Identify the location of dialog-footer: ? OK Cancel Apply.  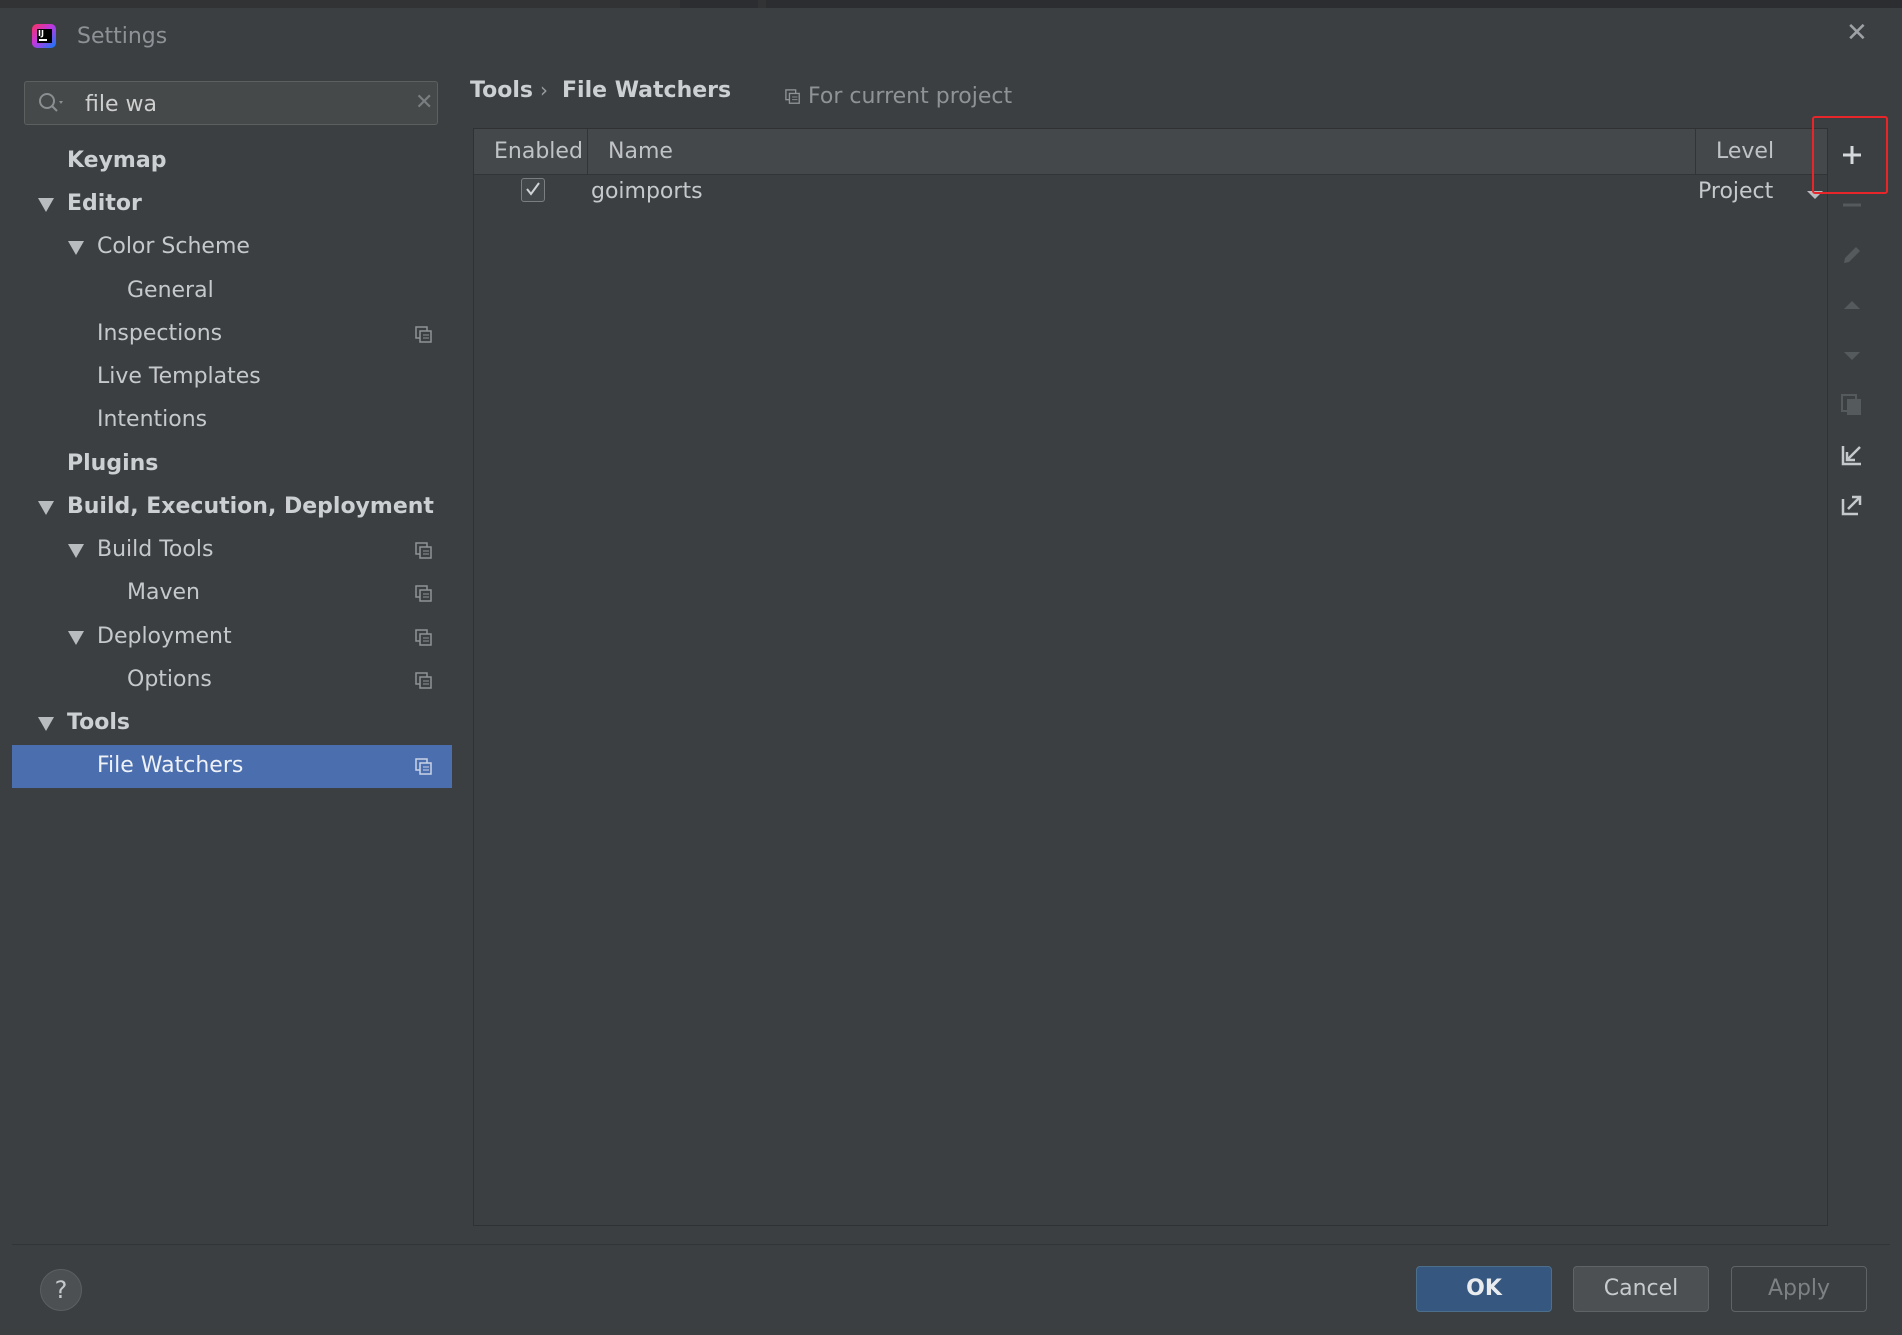
(951, 1290).